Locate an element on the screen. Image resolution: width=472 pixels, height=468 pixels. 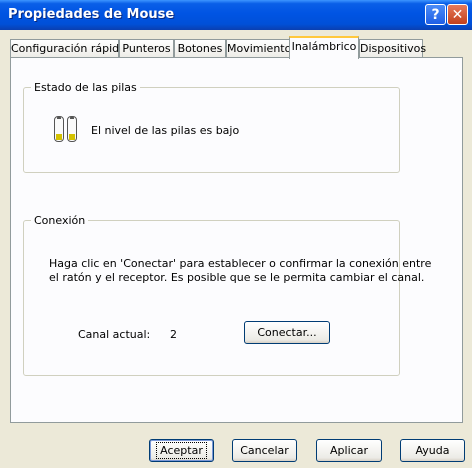
current-channel-label: Canal actual: is located at coordinates (114, 334).